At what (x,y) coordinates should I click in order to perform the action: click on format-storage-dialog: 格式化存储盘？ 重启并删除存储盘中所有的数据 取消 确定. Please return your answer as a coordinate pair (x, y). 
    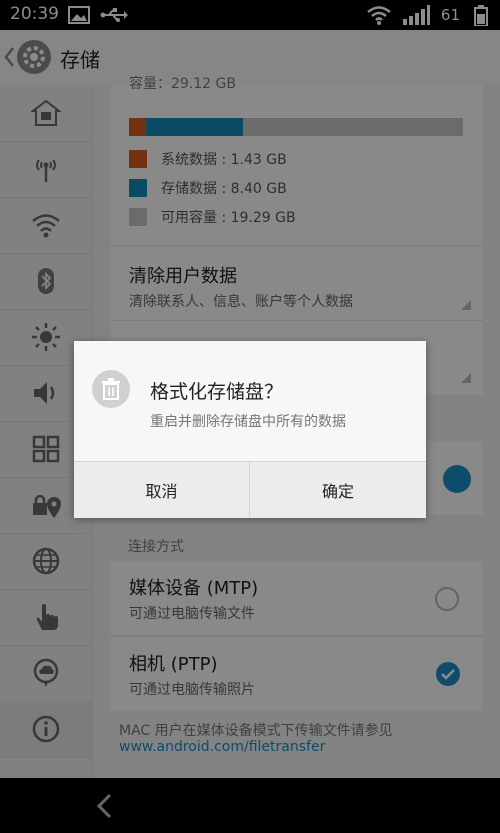
    Looking at the image, I should click on (250, 429).